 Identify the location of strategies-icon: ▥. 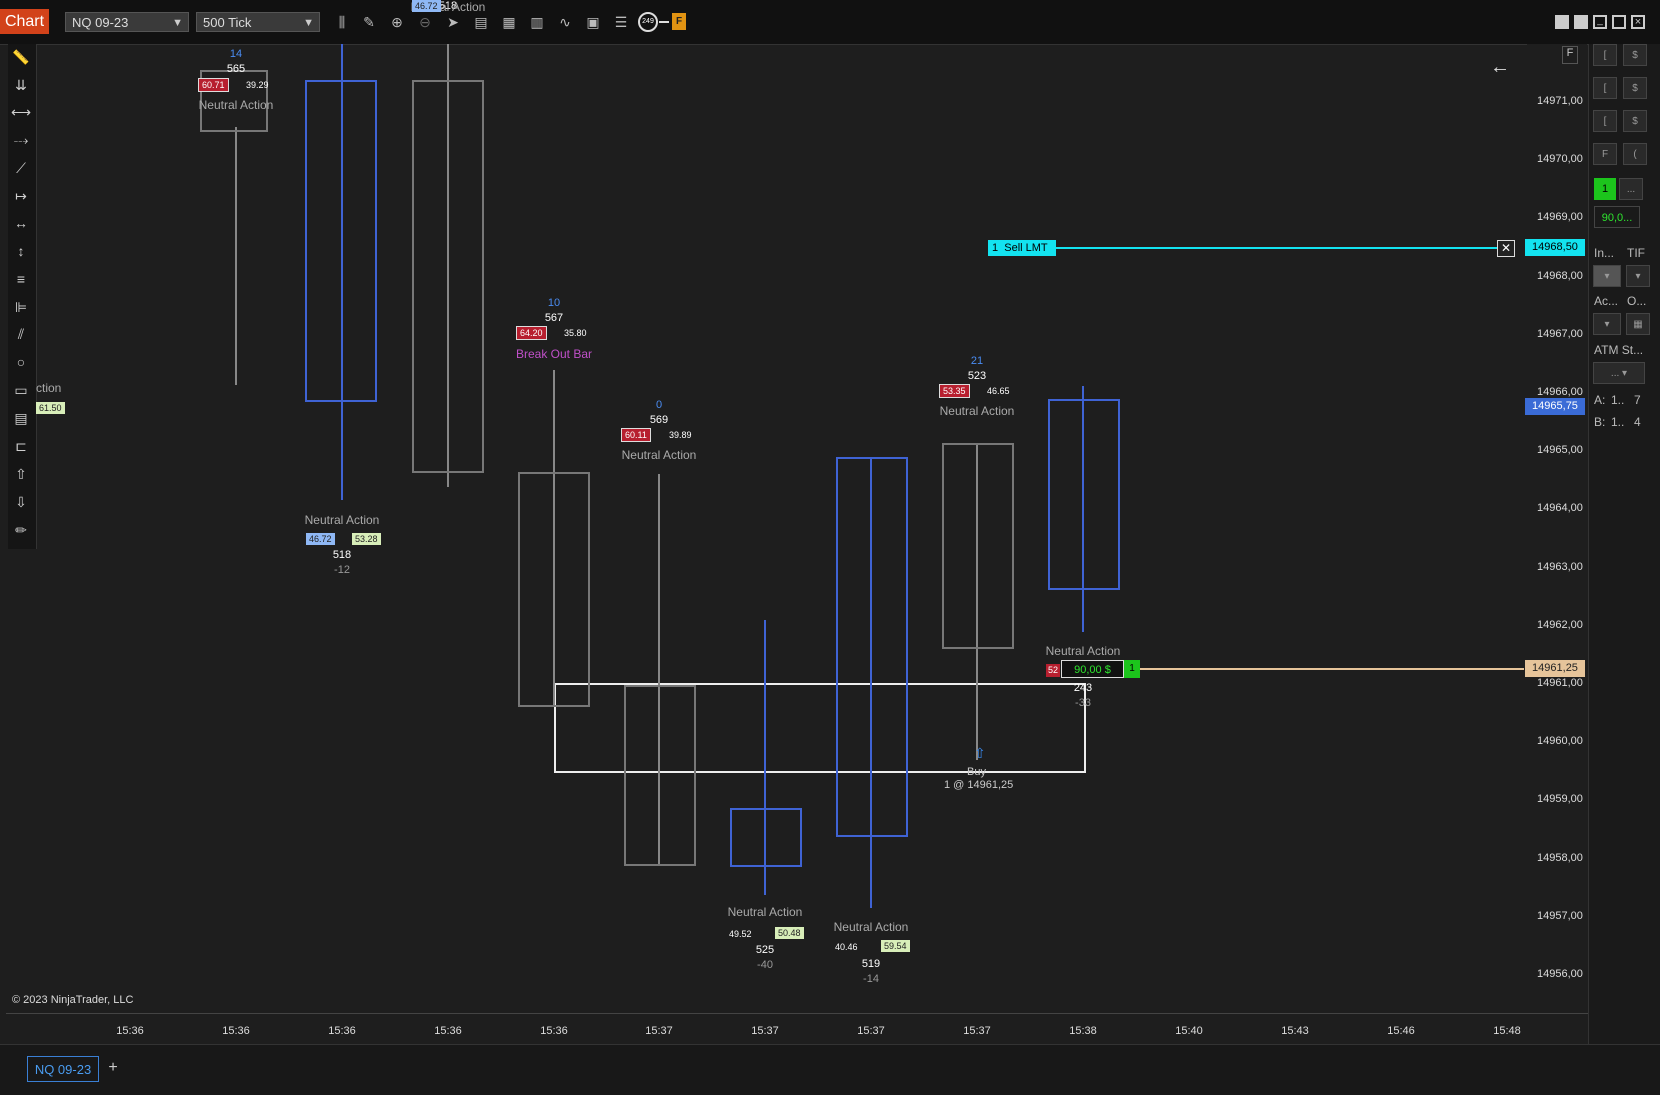
(537, 22).